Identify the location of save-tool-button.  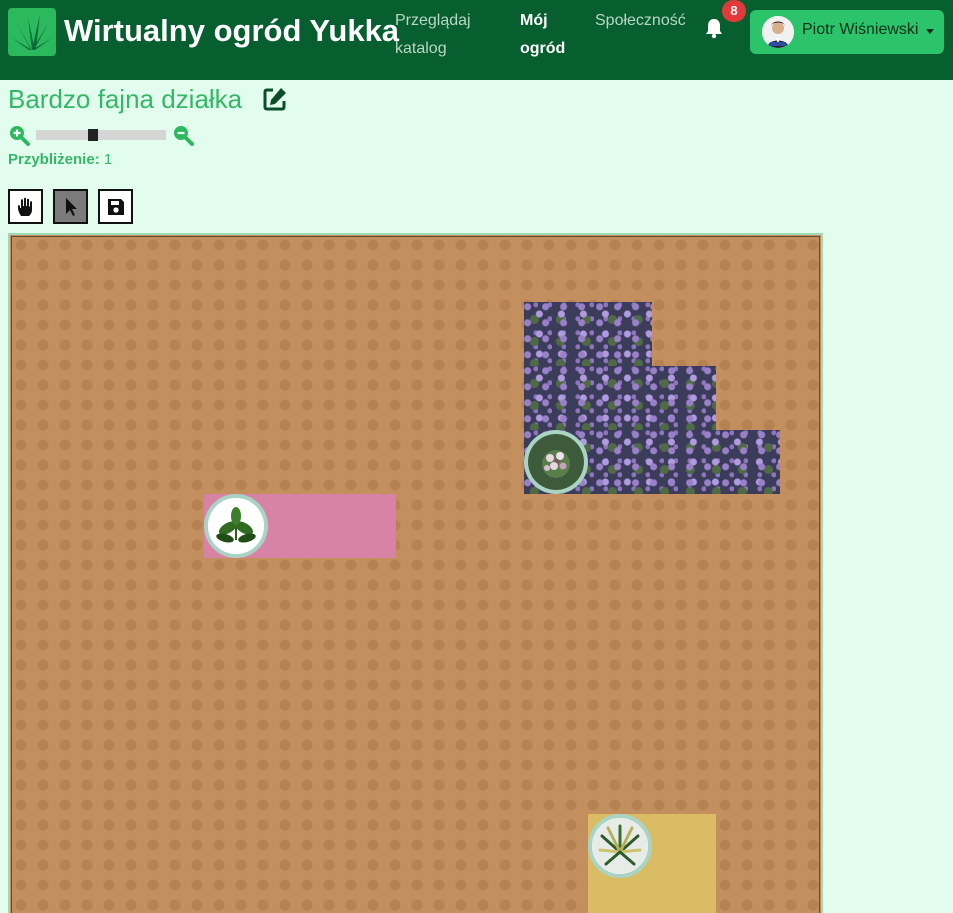
(115, 206).